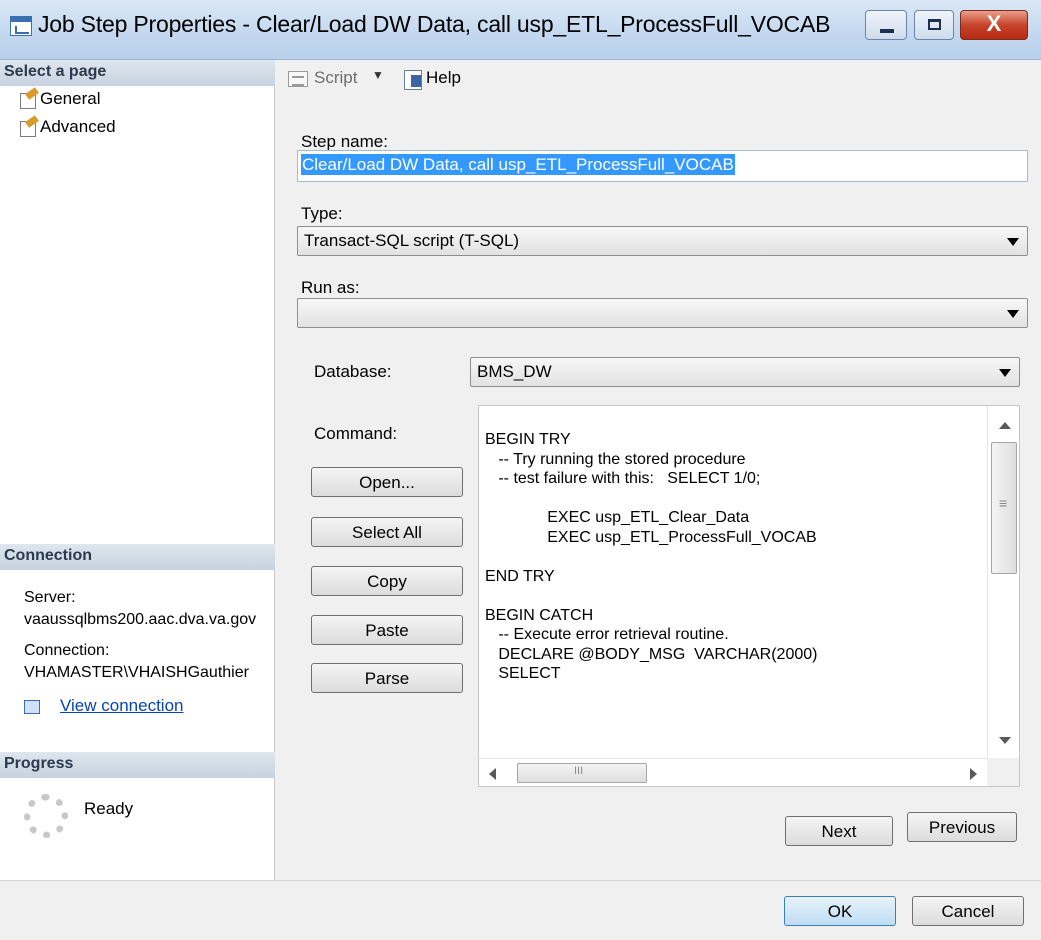 The height and width of the screenshot is (940, 1041). Describe the element at coordinates (46, 816) in the screenshot. I see `progress-spinner-icon` at that location.